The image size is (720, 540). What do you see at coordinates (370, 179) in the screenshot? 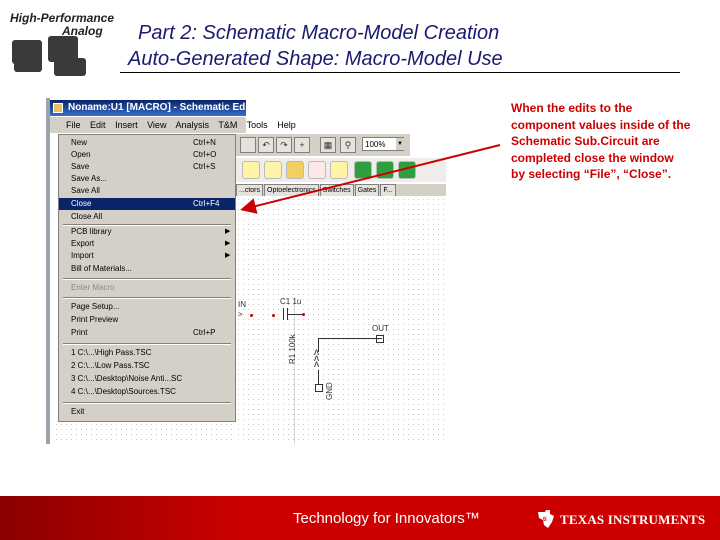
I see `callout-arrow` at bounding box center [370, 179].